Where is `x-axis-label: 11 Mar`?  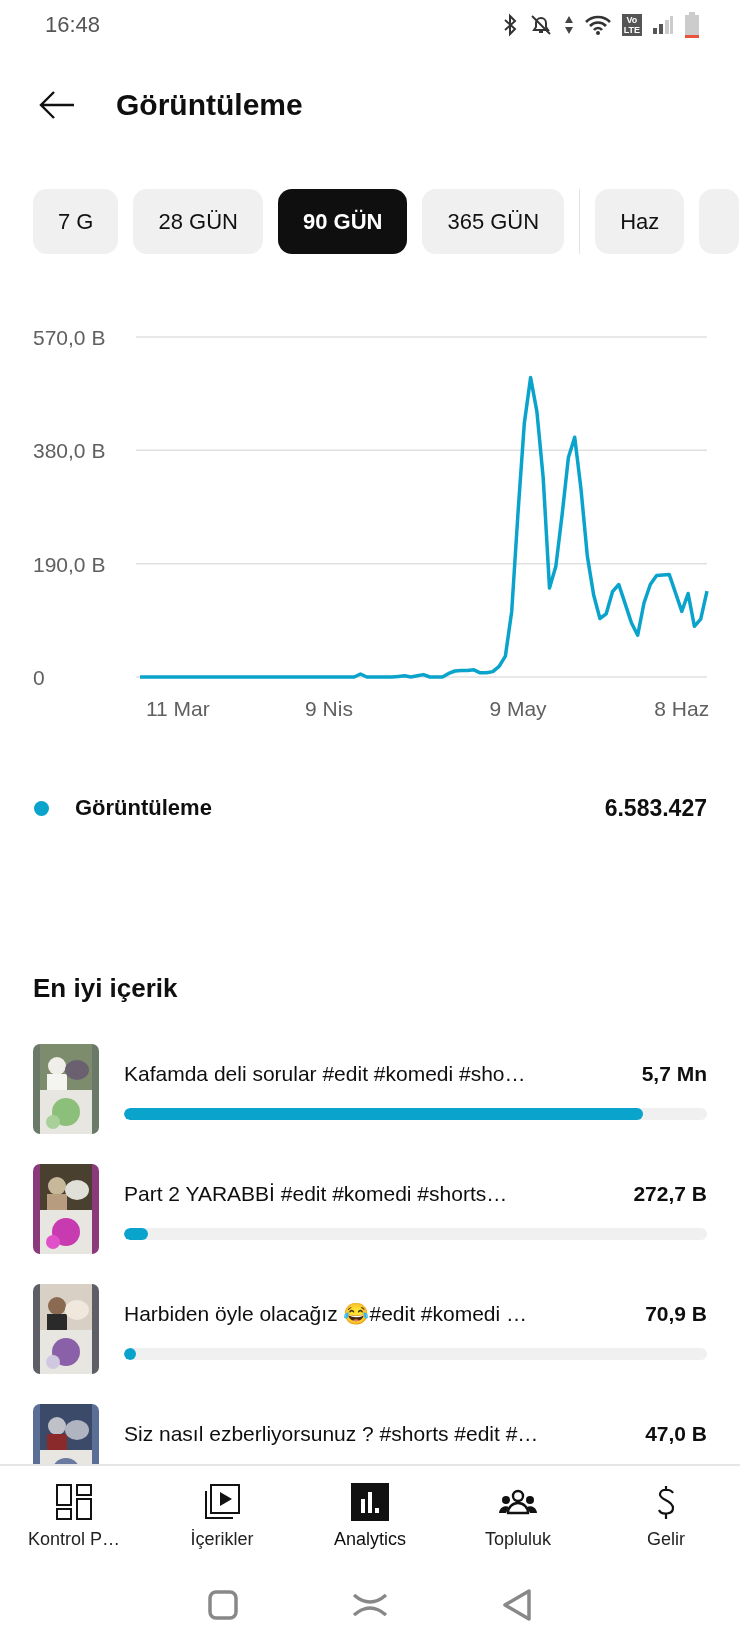
x-axis-label: 11 Mar is located at coordinates (177, 708).